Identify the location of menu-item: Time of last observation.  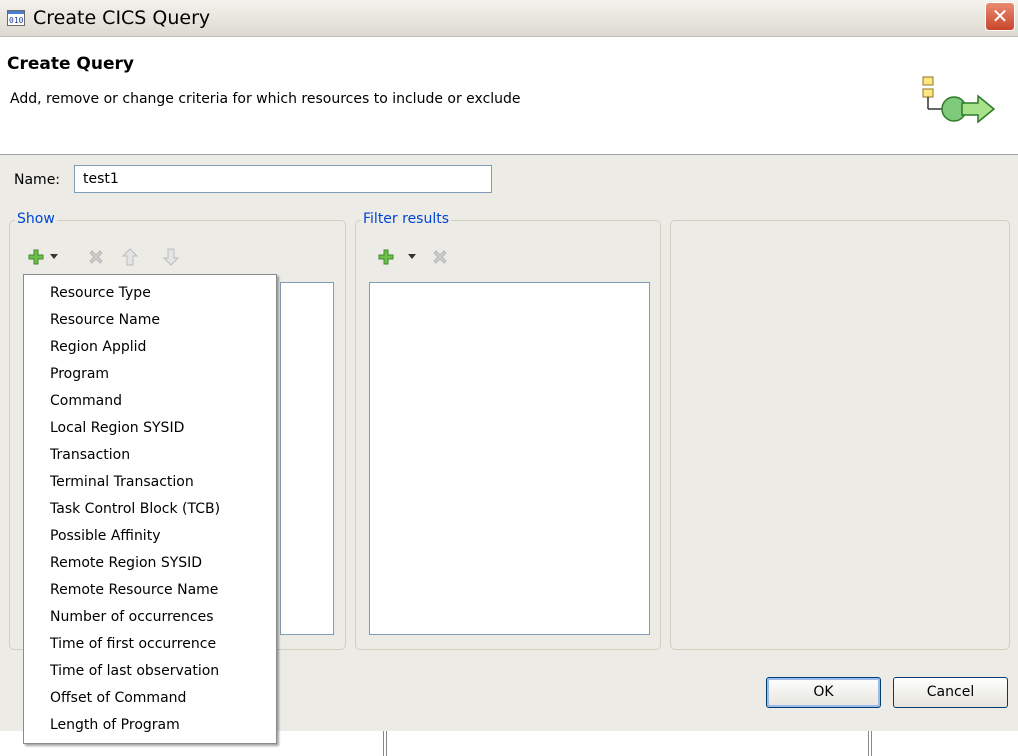
(150, 671).